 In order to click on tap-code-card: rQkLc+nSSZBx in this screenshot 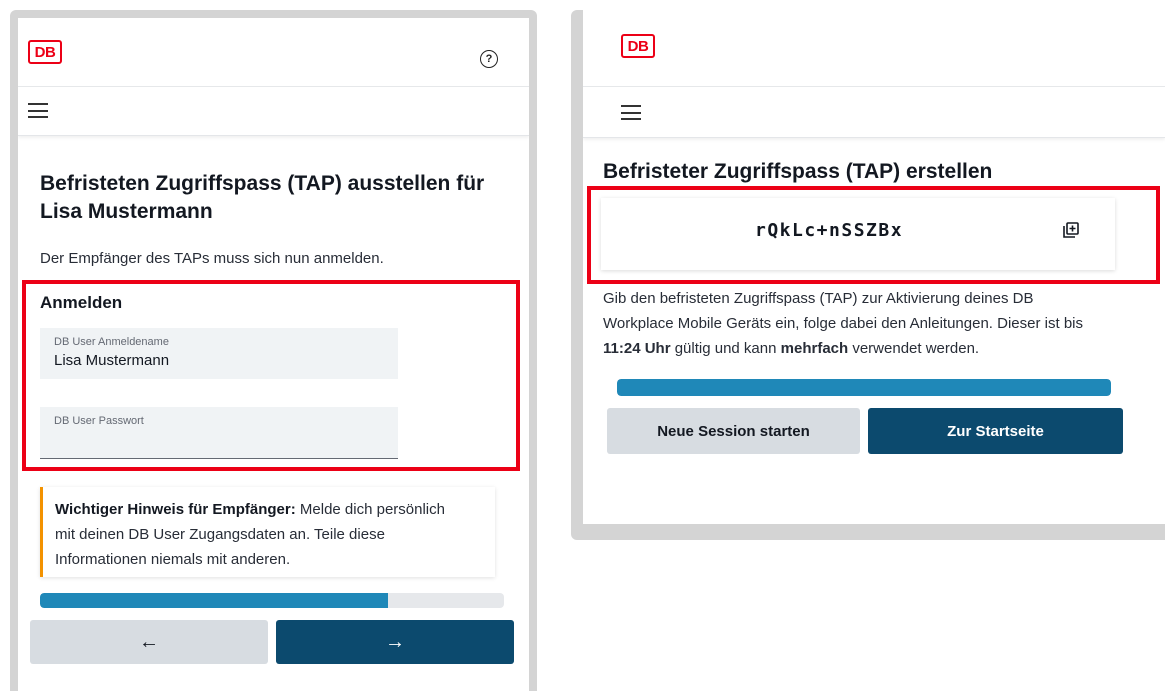, I will do `click(858, 234)`.